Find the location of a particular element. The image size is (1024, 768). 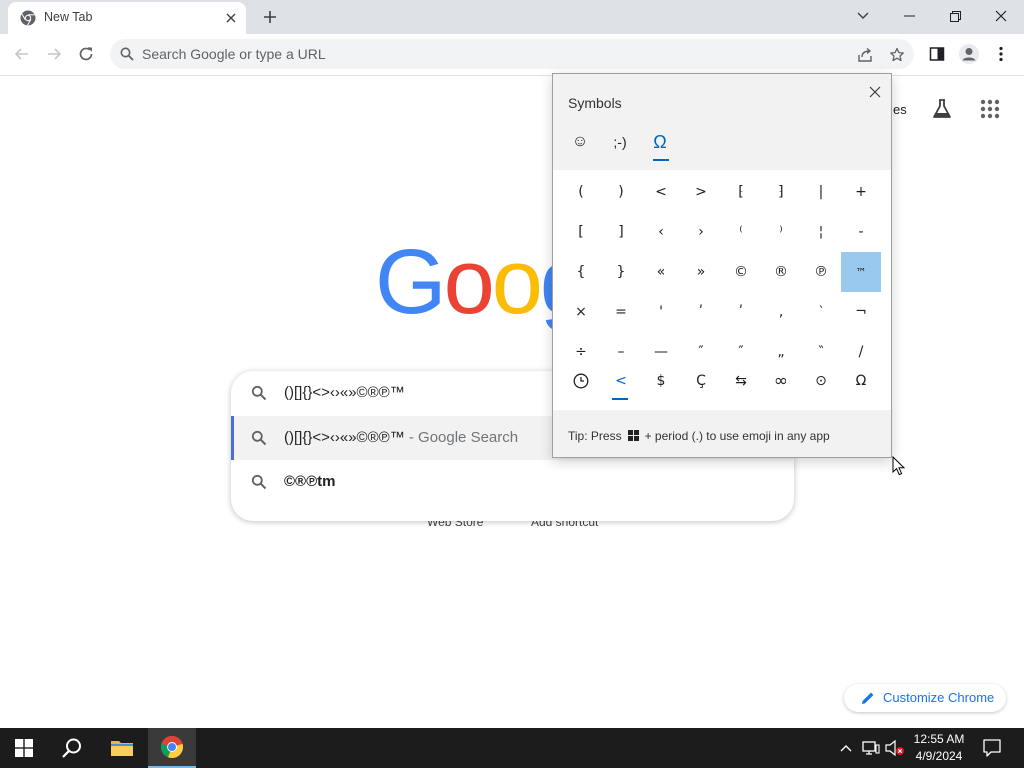

symbol-cell: + is located at coordinates (861, 192).